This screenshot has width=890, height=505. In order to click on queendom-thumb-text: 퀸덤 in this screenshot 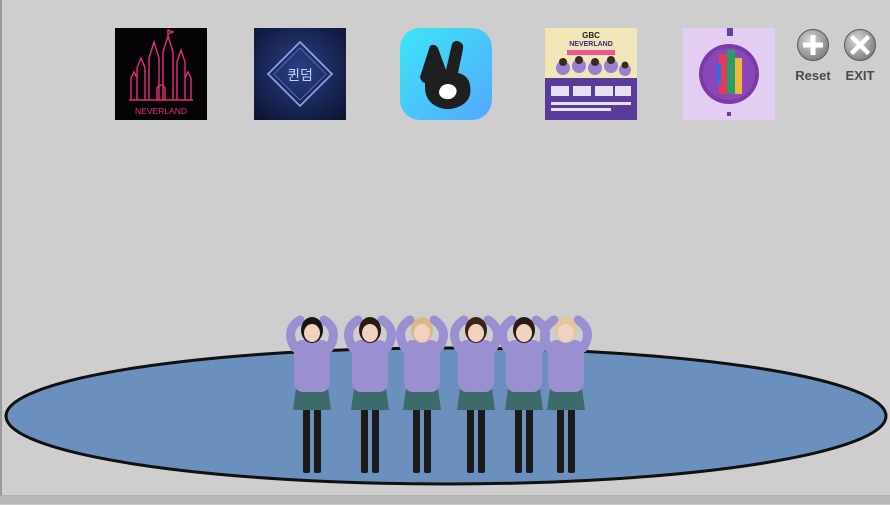, I will do `click(300, 76)`.